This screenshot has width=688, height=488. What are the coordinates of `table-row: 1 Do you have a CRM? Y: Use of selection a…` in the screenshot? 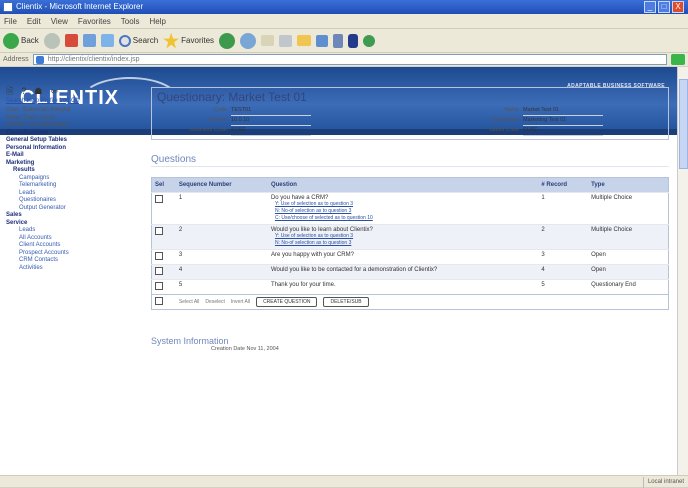 It's located at (410, 208).